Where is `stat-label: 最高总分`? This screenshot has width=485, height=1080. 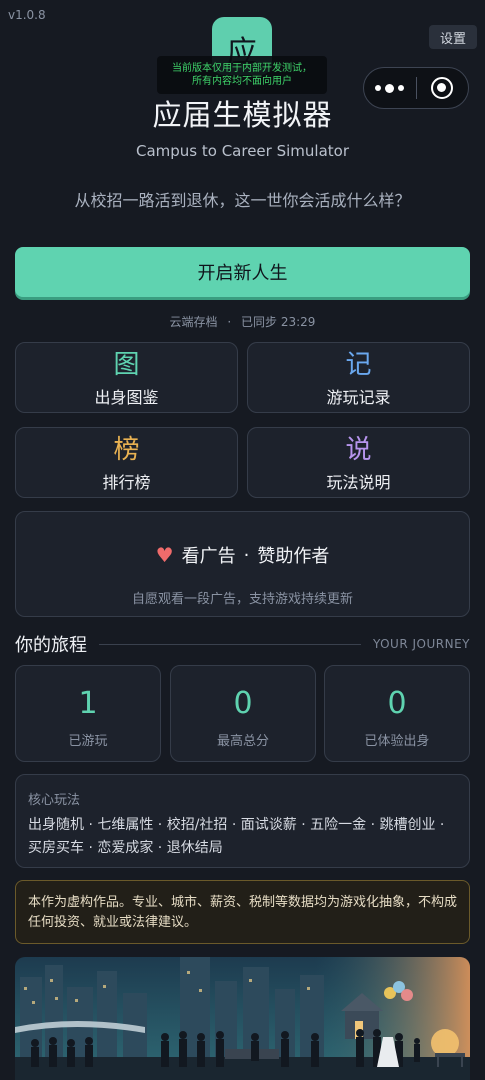
stat-label: 最高总分 is located at coordinates (242, 741).